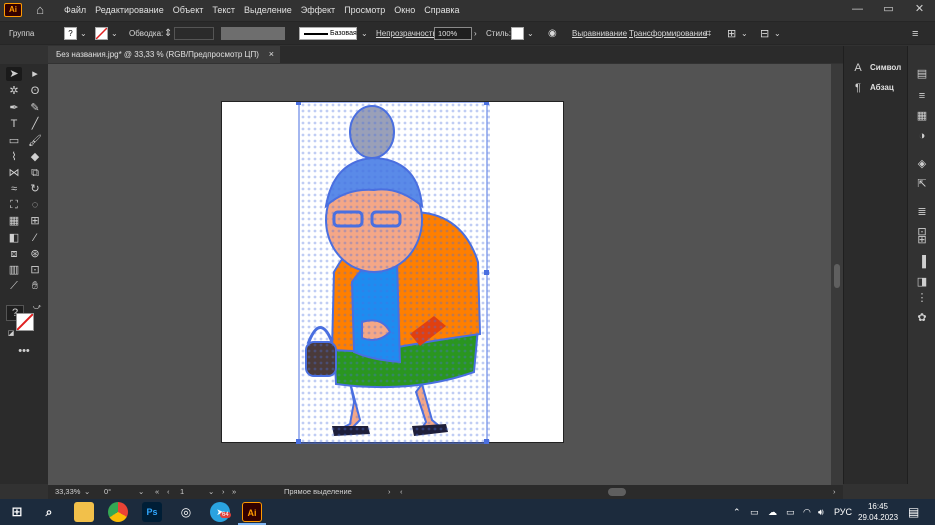 The height and width of the screenshot is (525, 935). What do you see at coordinates (84, 512) in the screenshot?
I see `file-explorer-icon` at bounding box center [84, 512].